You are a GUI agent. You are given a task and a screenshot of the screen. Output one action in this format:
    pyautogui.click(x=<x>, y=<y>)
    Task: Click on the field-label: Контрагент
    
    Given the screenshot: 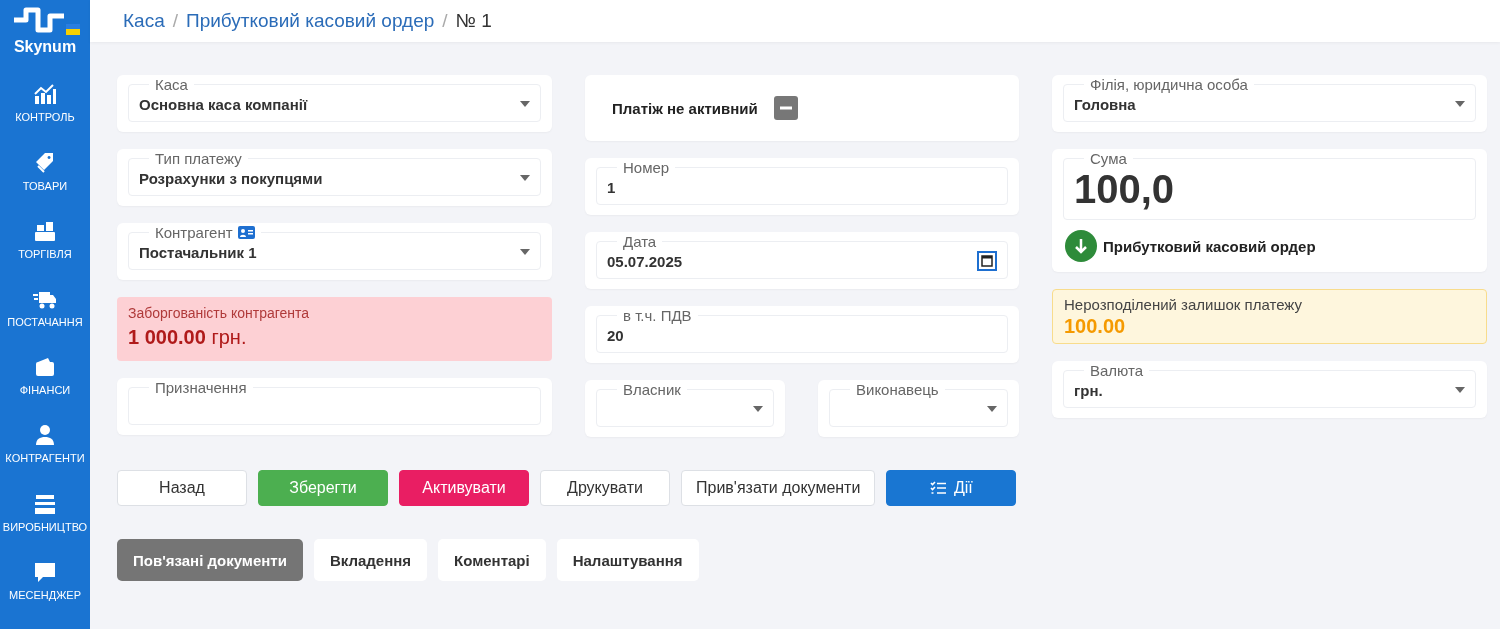 What is the action you would take?
    pyautogui.click(x=194, y=232)
    